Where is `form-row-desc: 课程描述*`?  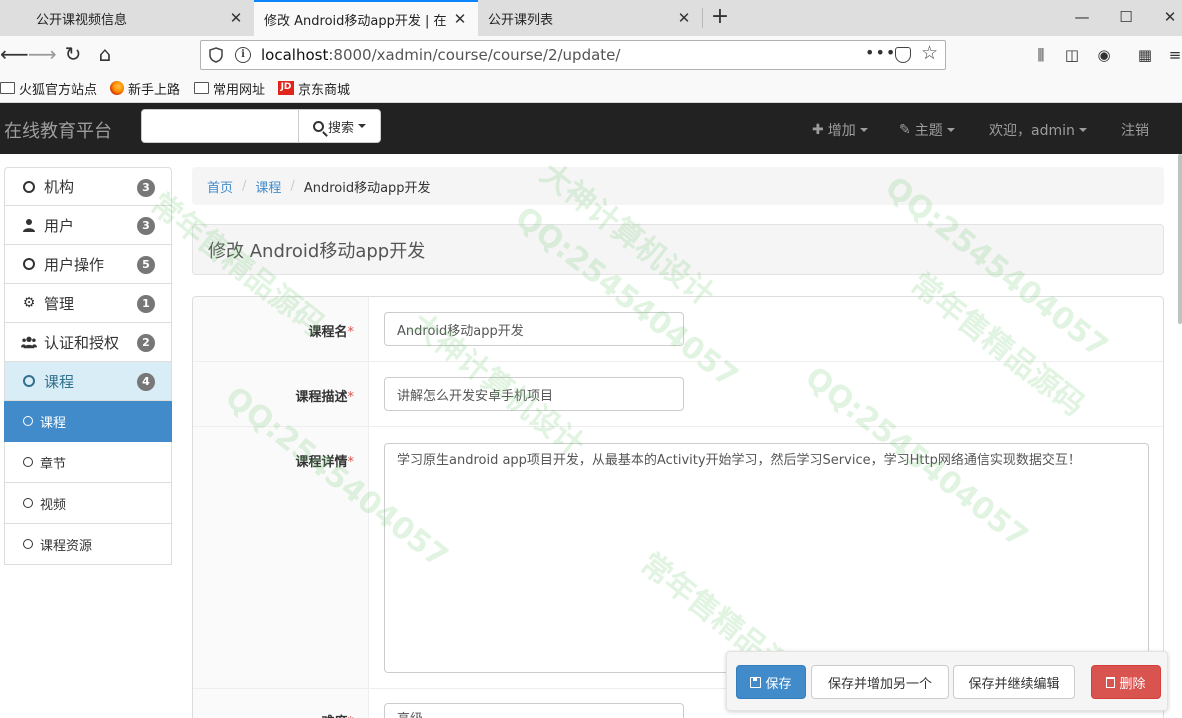
form-row-desc: 课程描述* is located at coordinates (678, 394).